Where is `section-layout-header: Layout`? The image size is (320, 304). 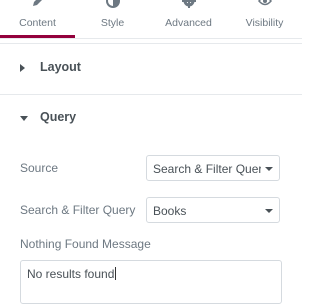 section-layout-header: Layout is located at coordinates (151, 68).